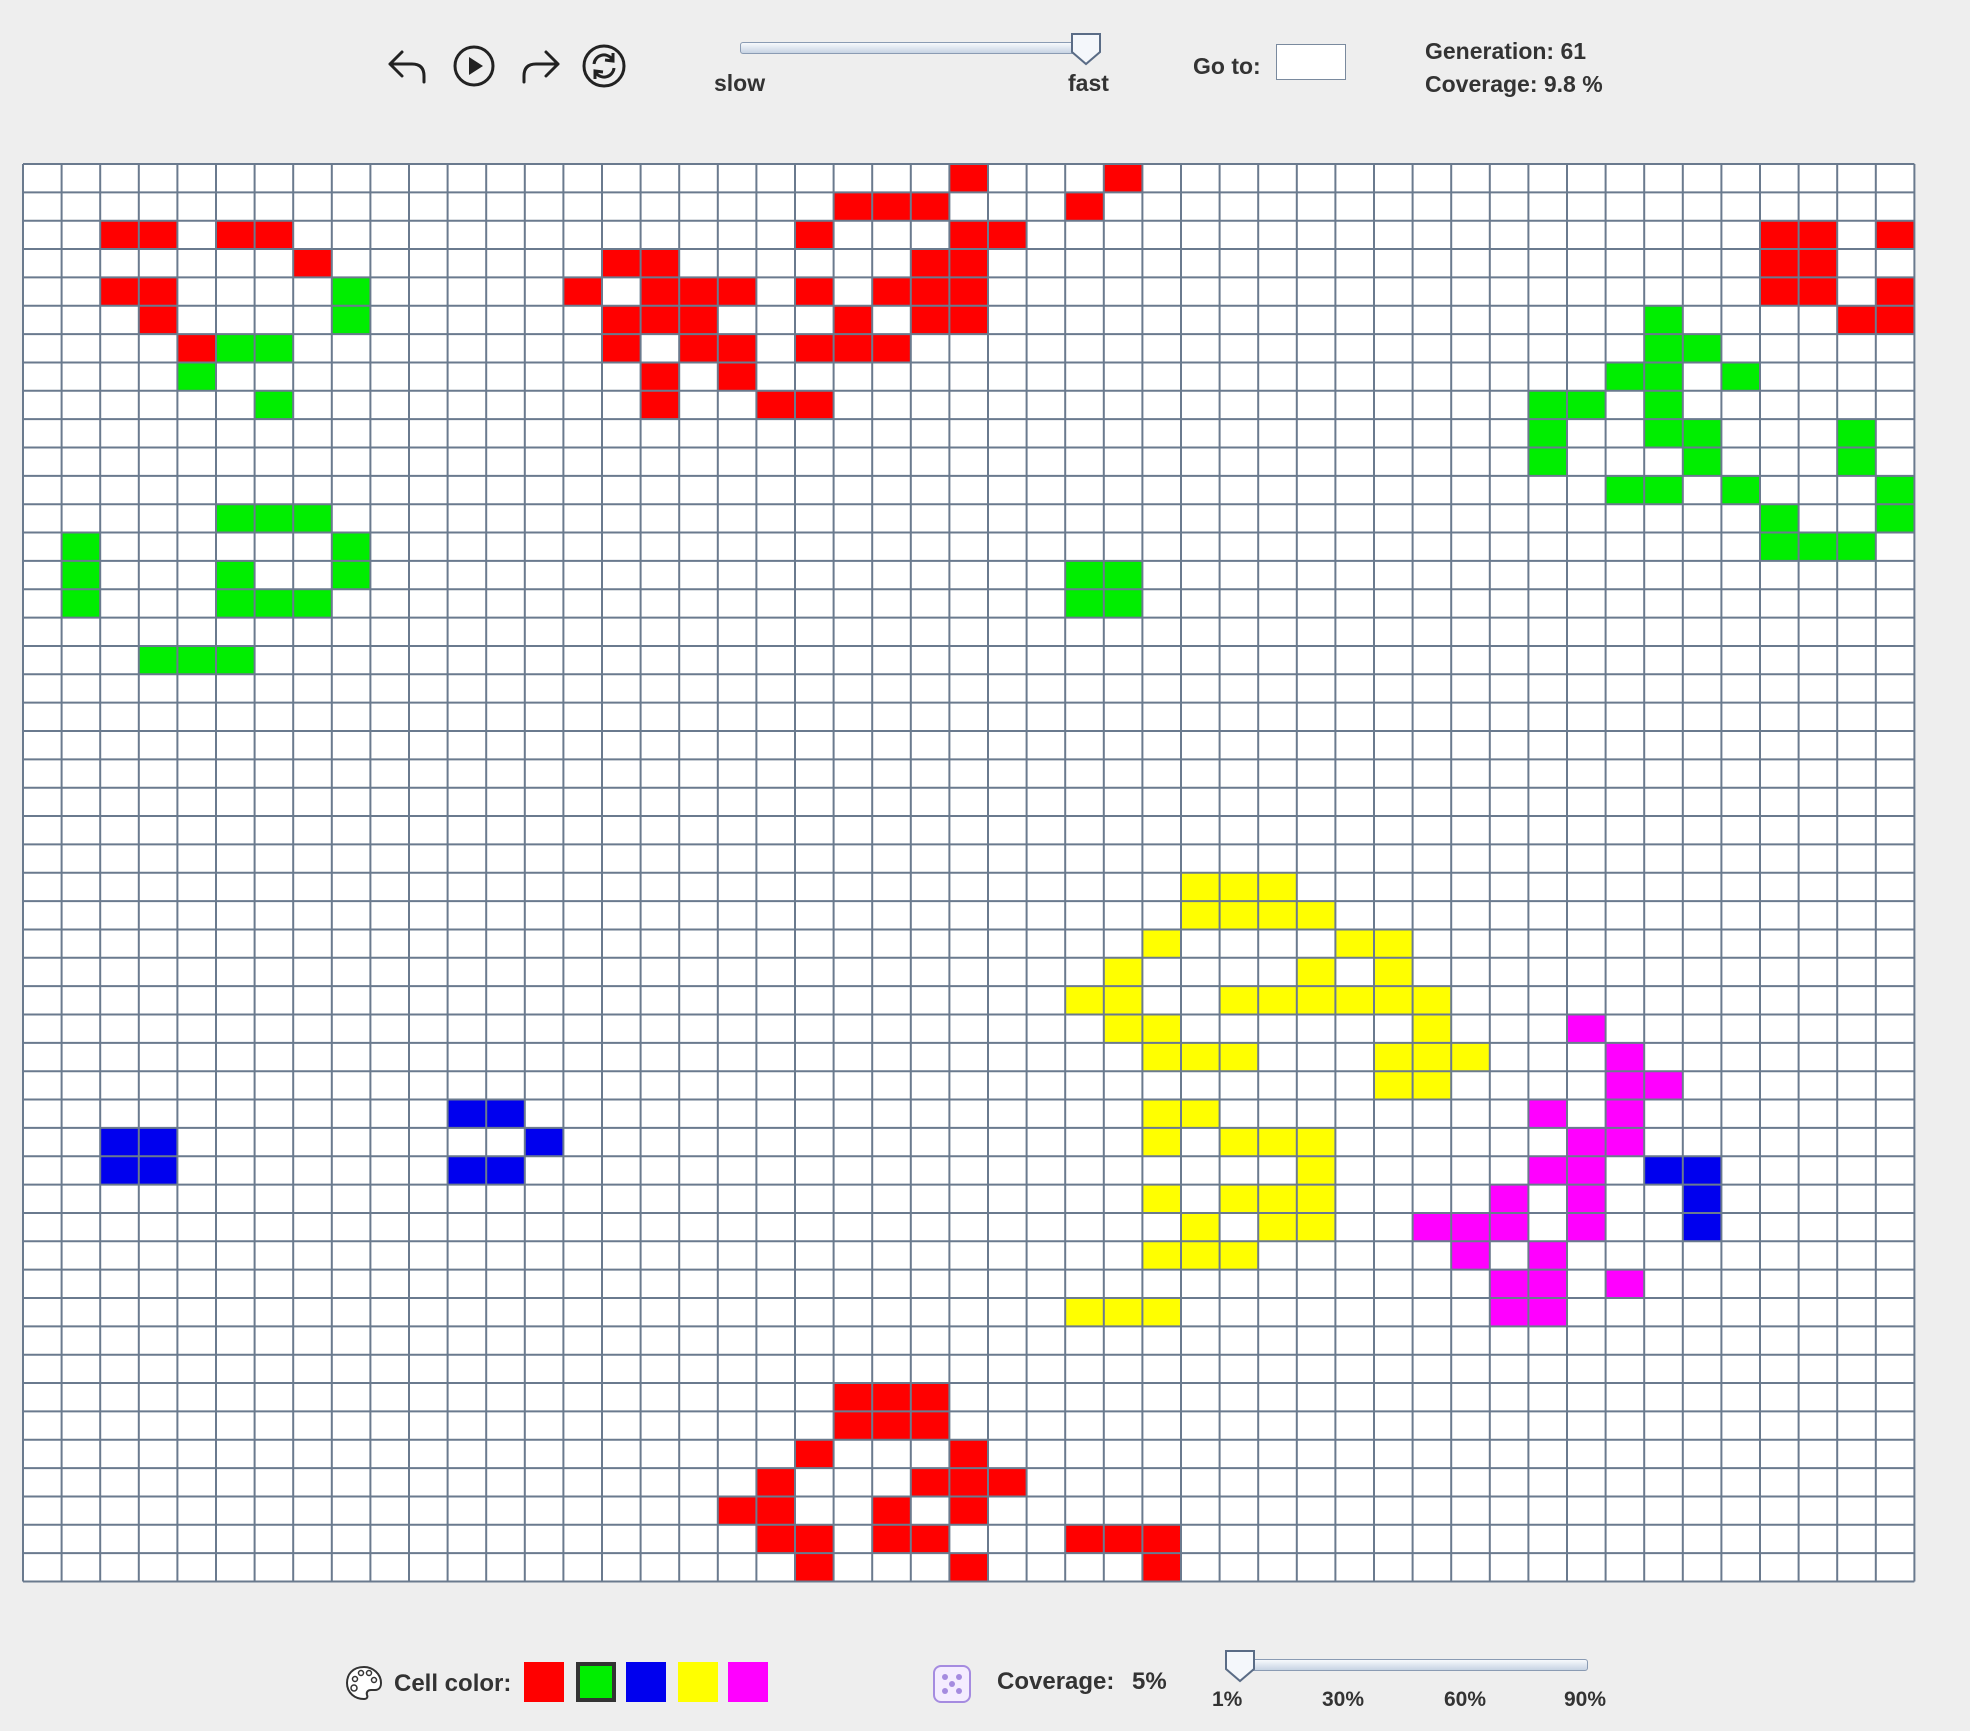 This screenshot has width=1970, height=1731. I want to click on cell-color-swatch-blue, so click(646, 1682).